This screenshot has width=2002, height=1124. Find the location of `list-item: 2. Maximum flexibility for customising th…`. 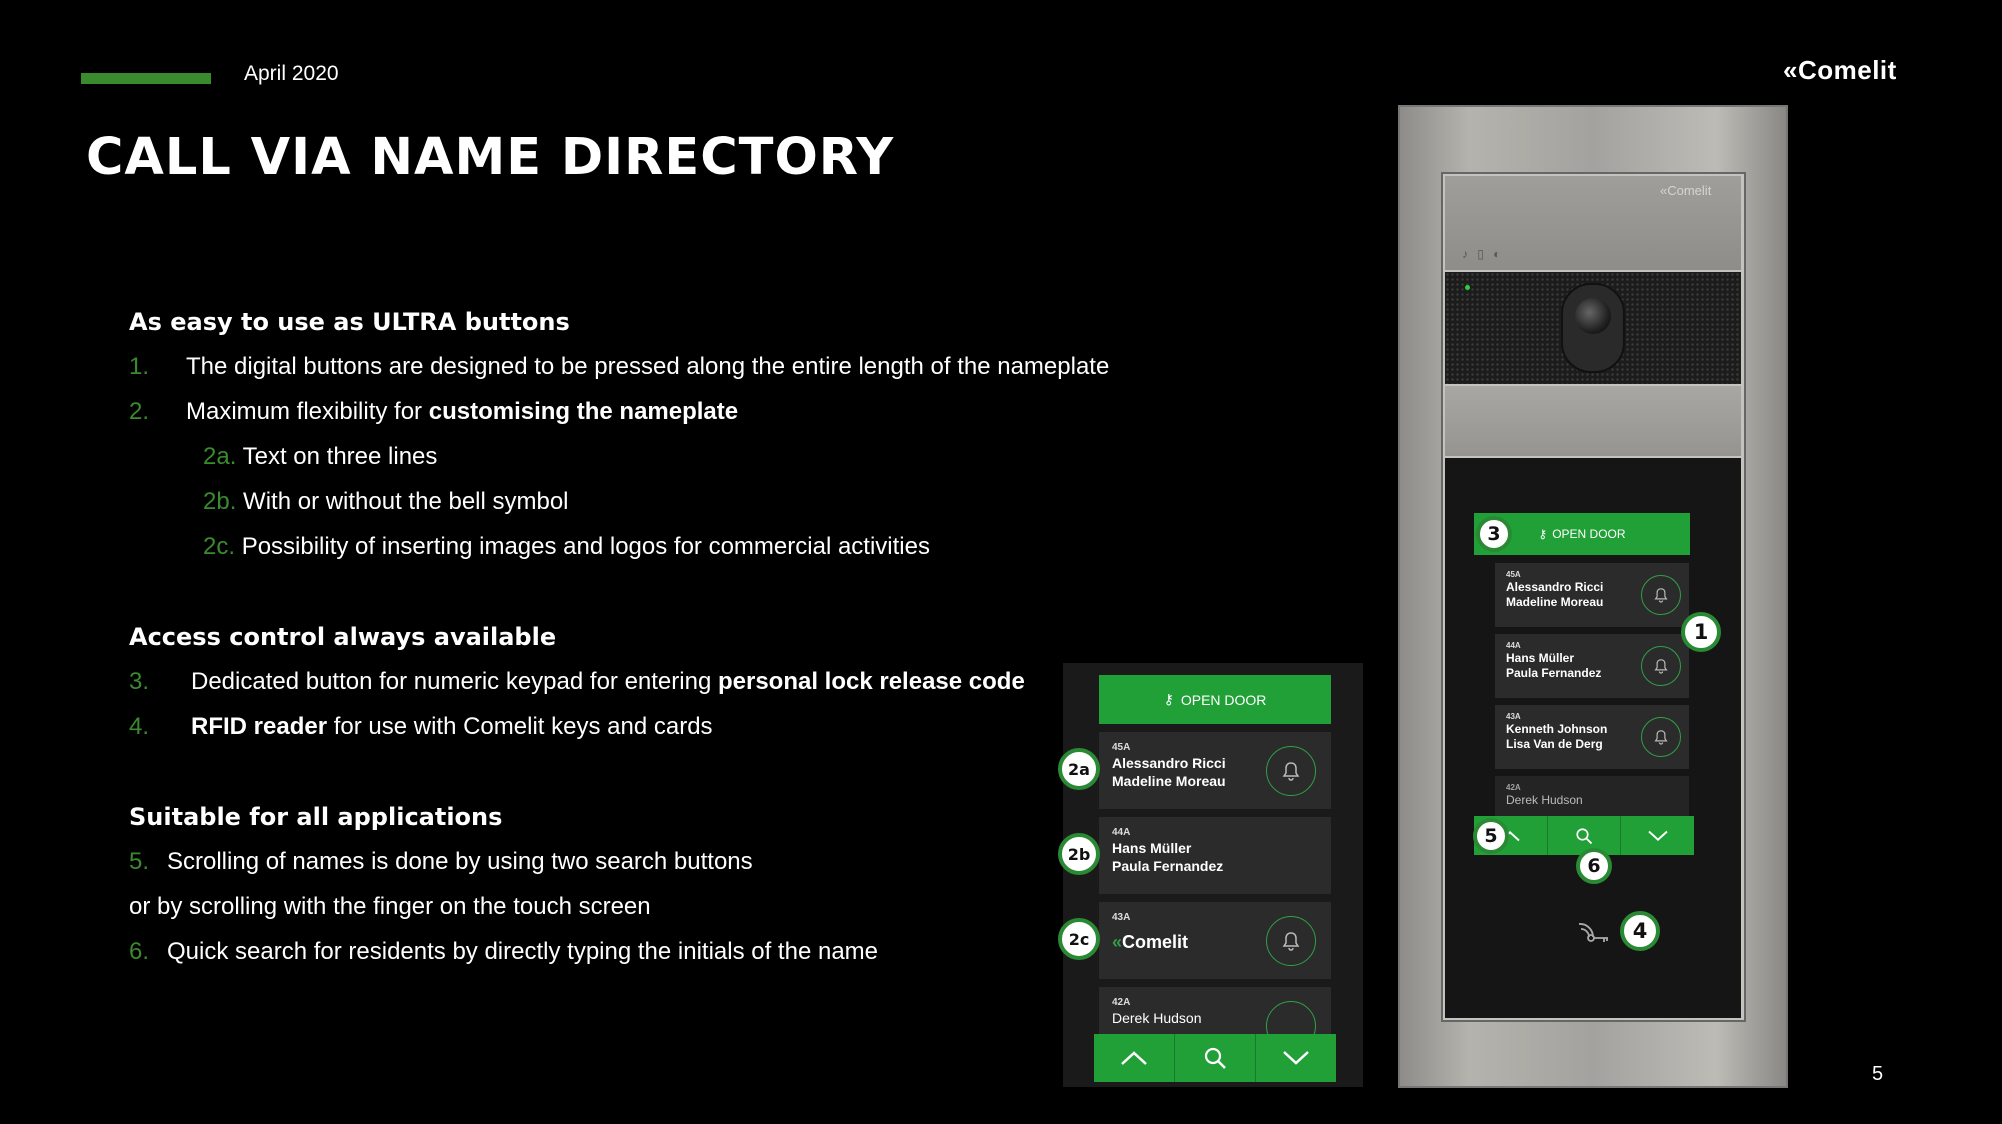

list-item: 2. Maximum flexibility for customising th… is located at coordinates (434, 411).